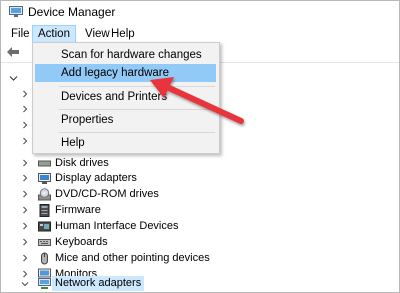 The width and height of the screenshot is (400, 293). I want to click on tree-item-label-selected: Network adapters, so click(98, 283).